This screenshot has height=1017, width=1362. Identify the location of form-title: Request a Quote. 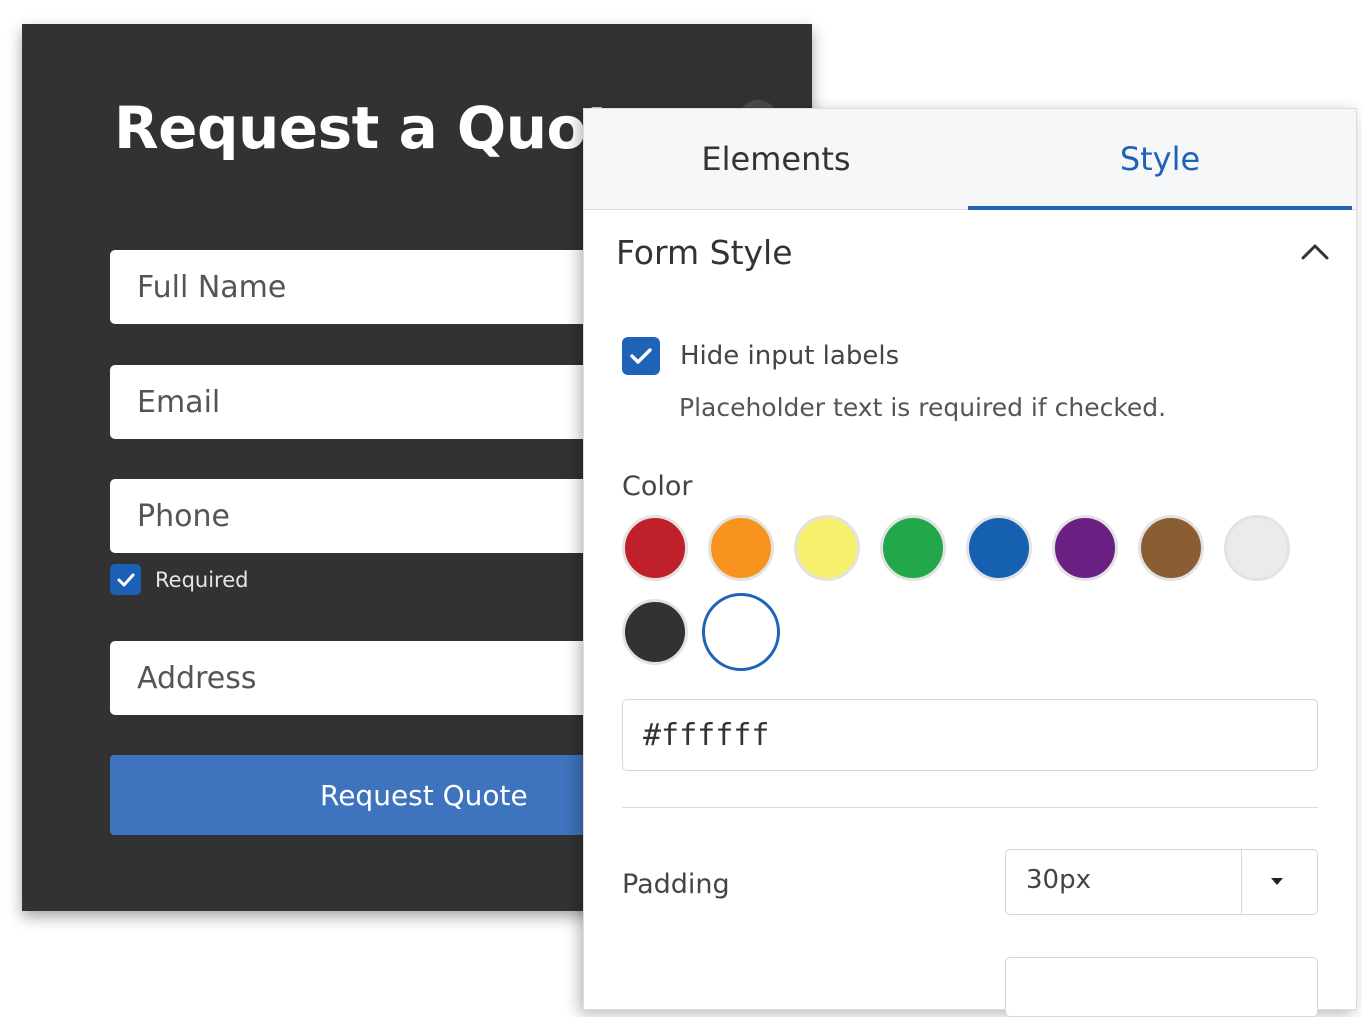
(383, 128).